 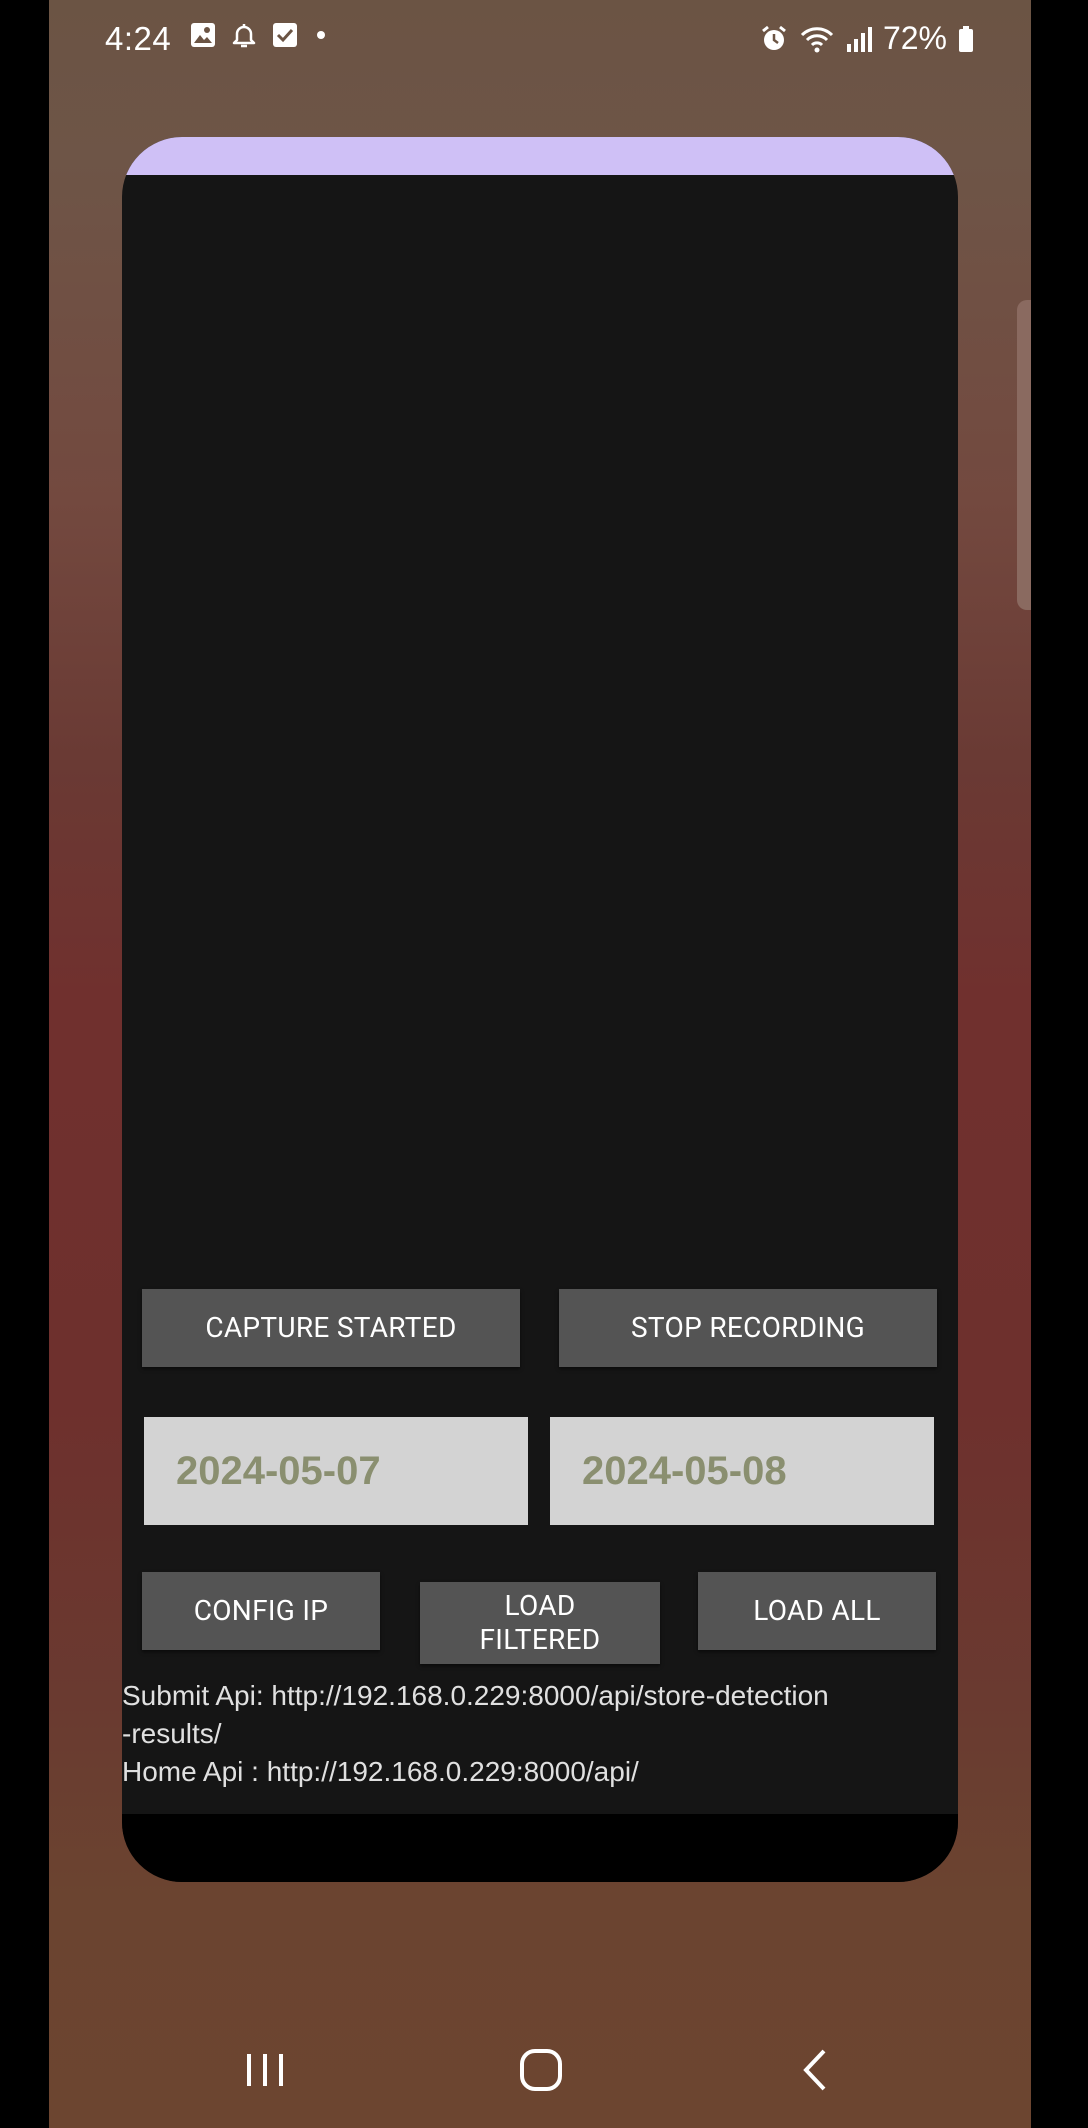 What do you see at coordinates (244, 35) in the screenshot?
I see `bell-alert-icon` at bounding box center [244, 35].